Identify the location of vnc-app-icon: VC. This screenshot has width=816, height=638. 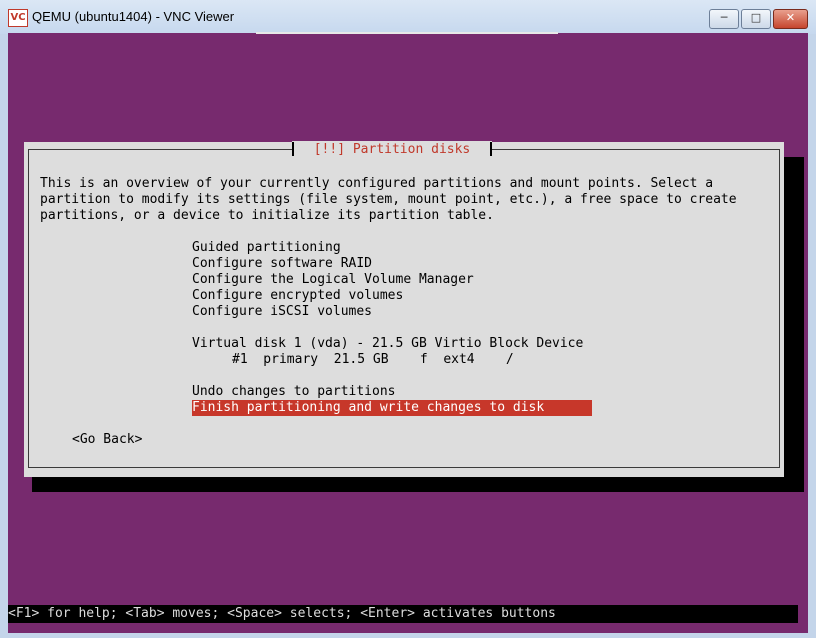
(18, 18).